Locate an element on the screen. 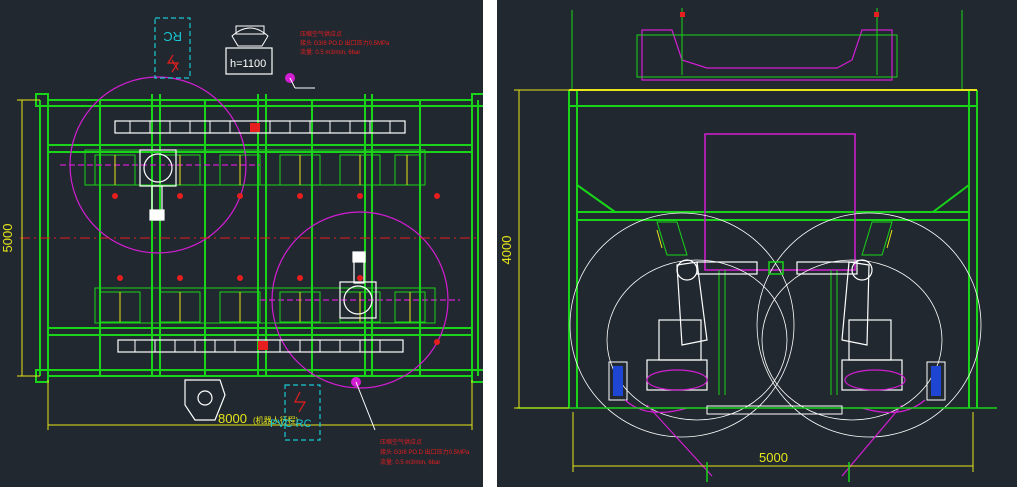 Image resolution: width=1017 pixels, height=487 pixels. height-dimension-text: 5000 is located at coordinates (7, 238).